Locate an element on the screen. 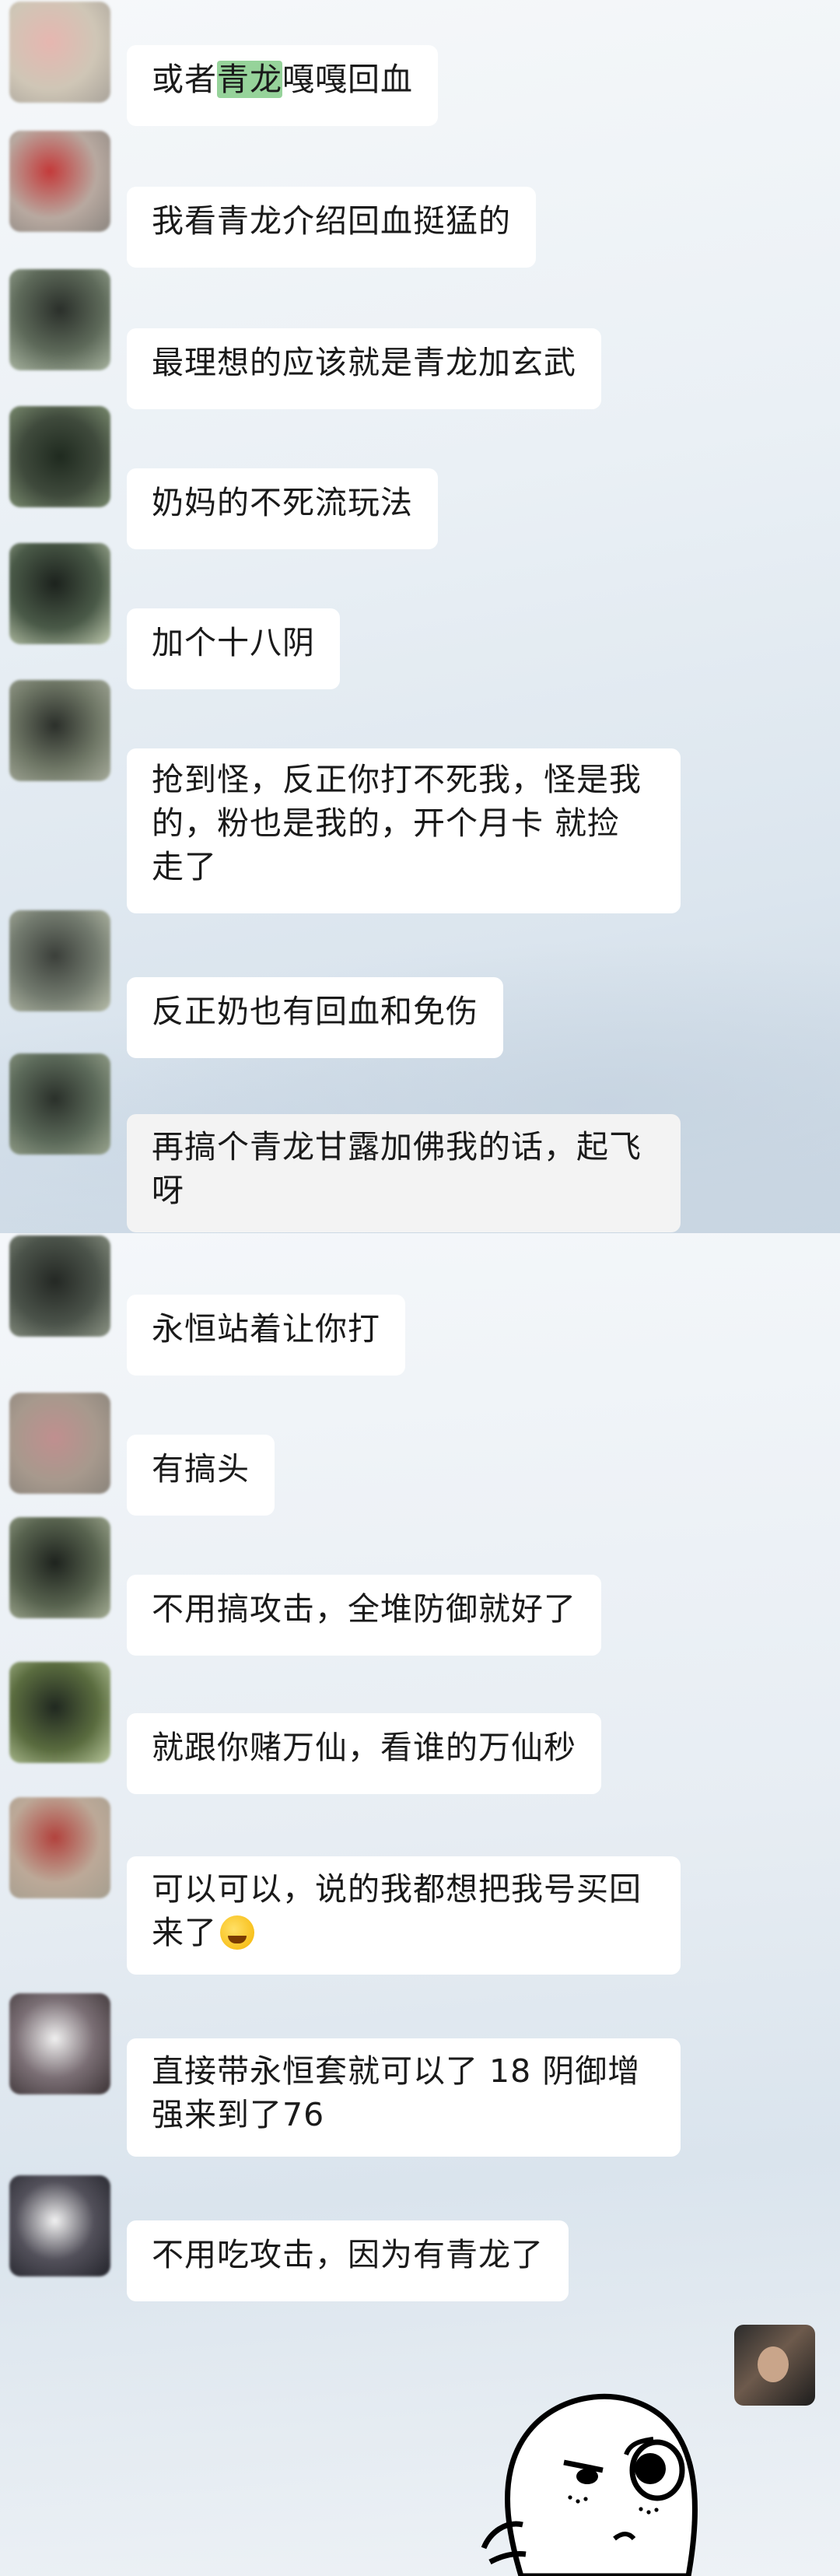  message-bubble: 不用吃攻击，因为有青龙了 is located at coordinates (348, 2260).